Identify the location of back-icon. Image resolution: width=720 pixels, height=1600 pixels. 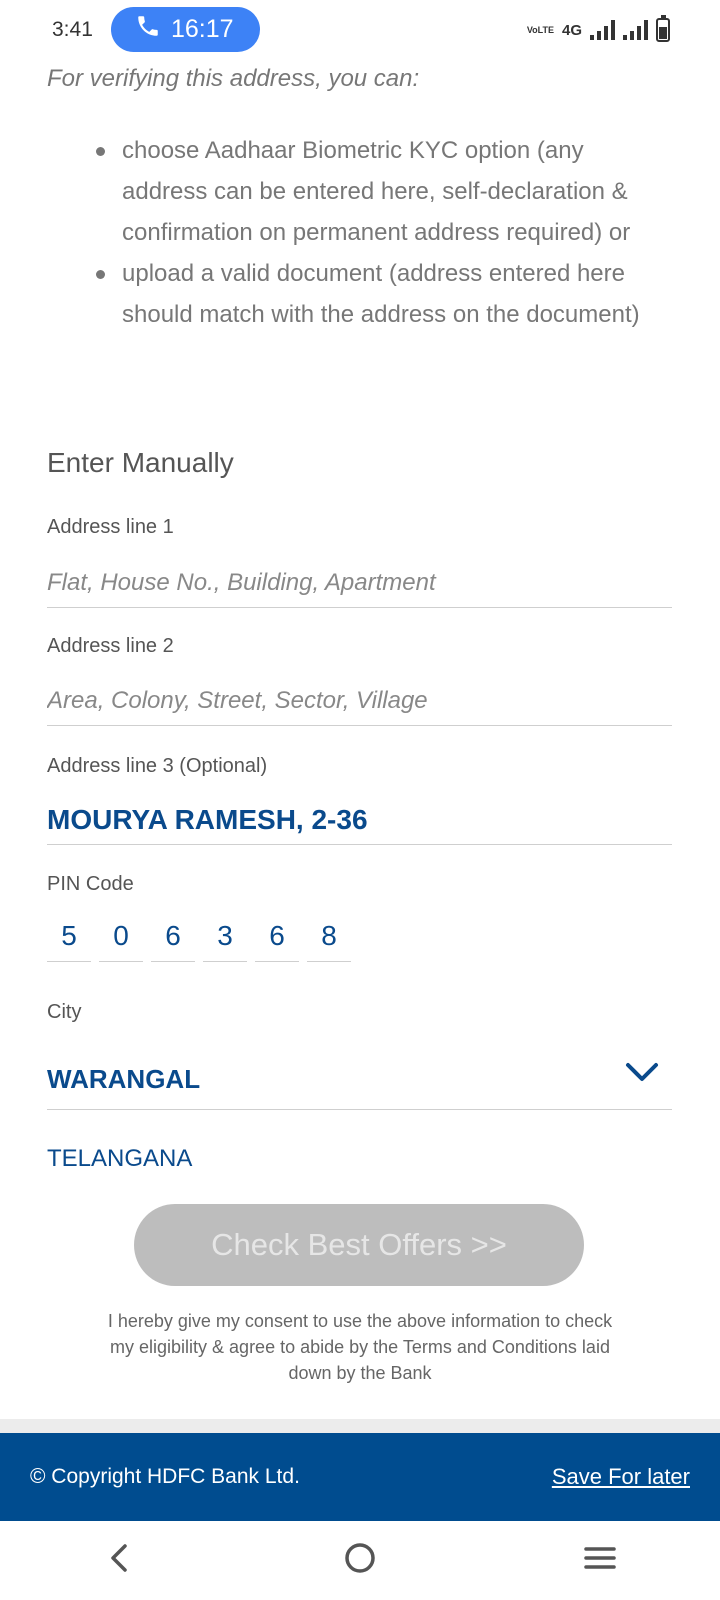
(120, 1560).